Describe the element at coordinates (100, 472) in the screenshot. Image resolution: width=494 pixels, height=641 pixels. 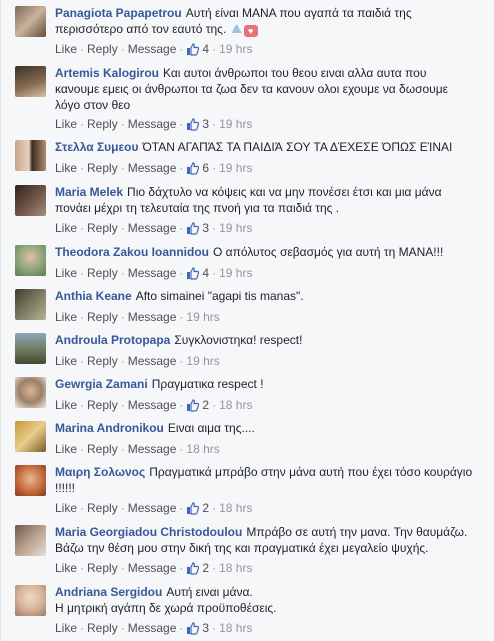
I see `commenter-name: Μαιρη Σολωνος` at that location.